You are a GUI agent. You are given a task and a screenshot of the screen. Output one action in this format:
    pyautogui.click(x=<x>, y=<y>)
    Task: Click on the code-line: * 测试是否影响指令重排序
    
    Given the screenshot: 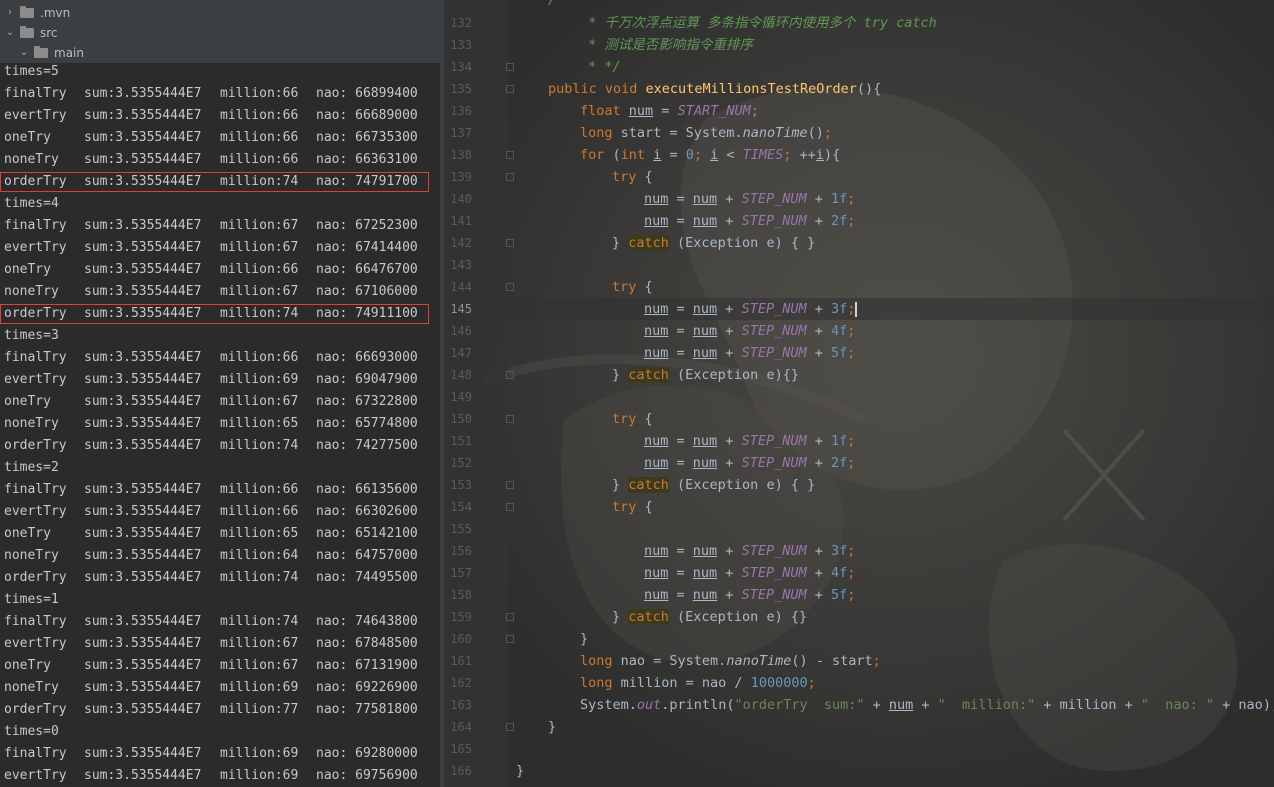 What is the action you would take?
    pyautogui.click(x=666, y=45)
    